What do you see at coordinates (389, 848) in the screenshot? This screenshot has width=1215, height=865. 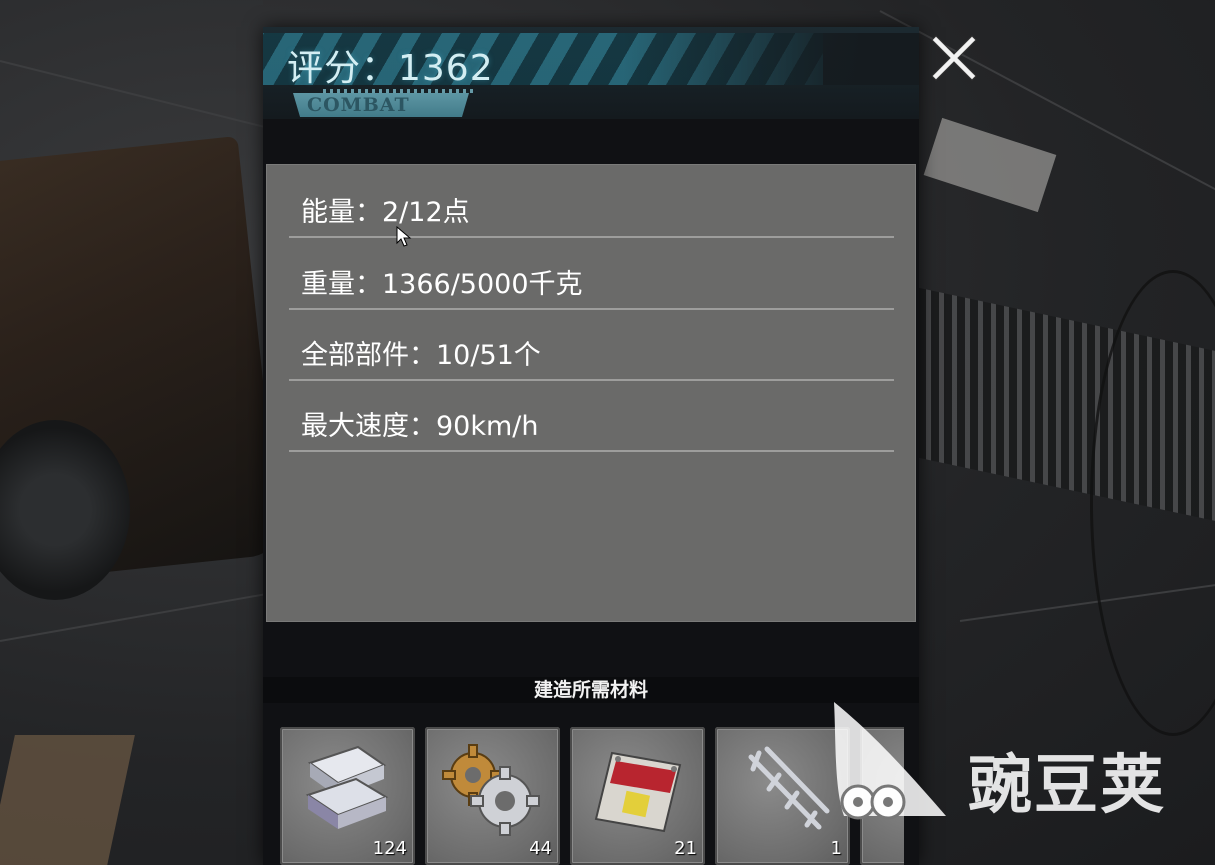 I see `material-count: 124` at bounding box center [389, 848].